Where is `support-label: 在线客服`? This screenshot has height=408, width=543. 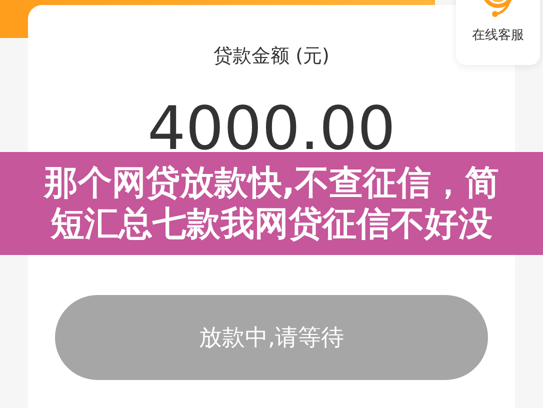
support-label: 在线客服 is located at coordinates (498, 35).